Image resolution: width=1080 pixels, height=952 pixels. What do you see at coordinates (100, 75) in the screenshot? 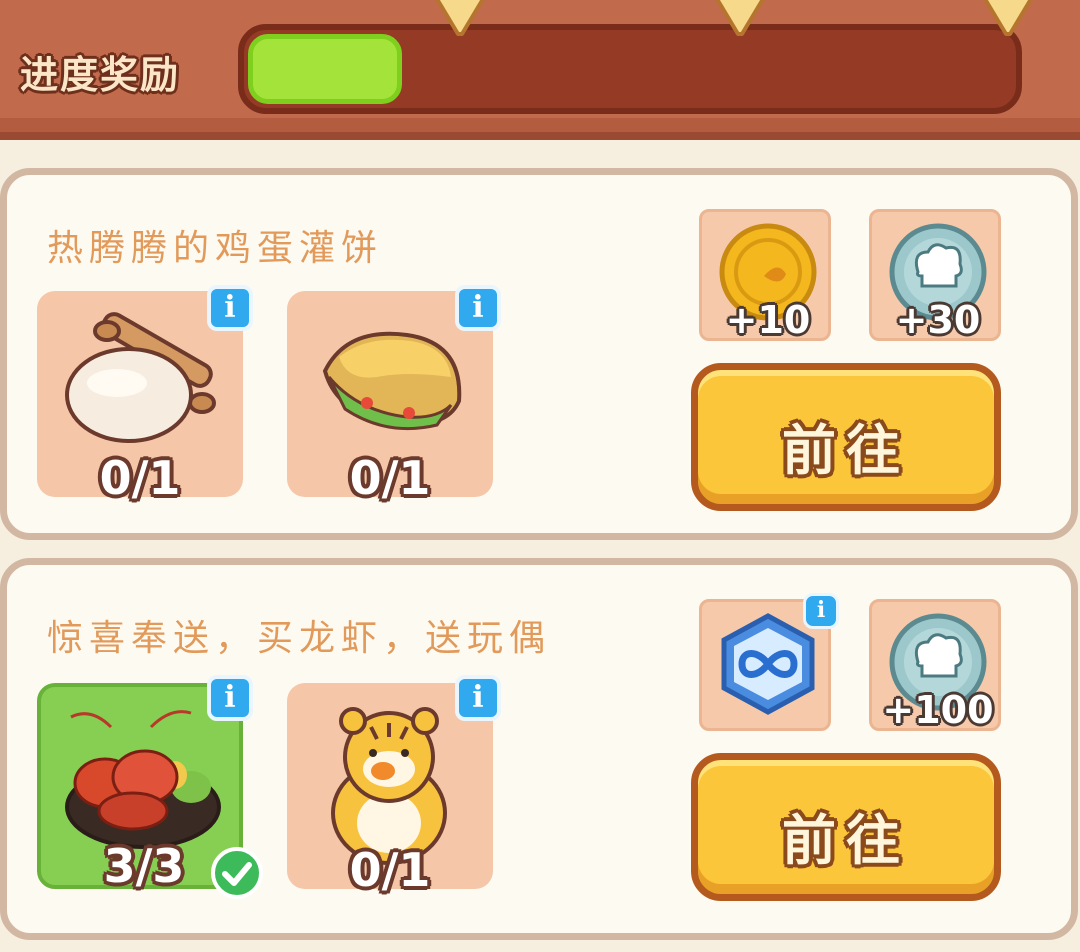
I see `progress-reward-label: 进度奖励` at bounding box center [100, 75].